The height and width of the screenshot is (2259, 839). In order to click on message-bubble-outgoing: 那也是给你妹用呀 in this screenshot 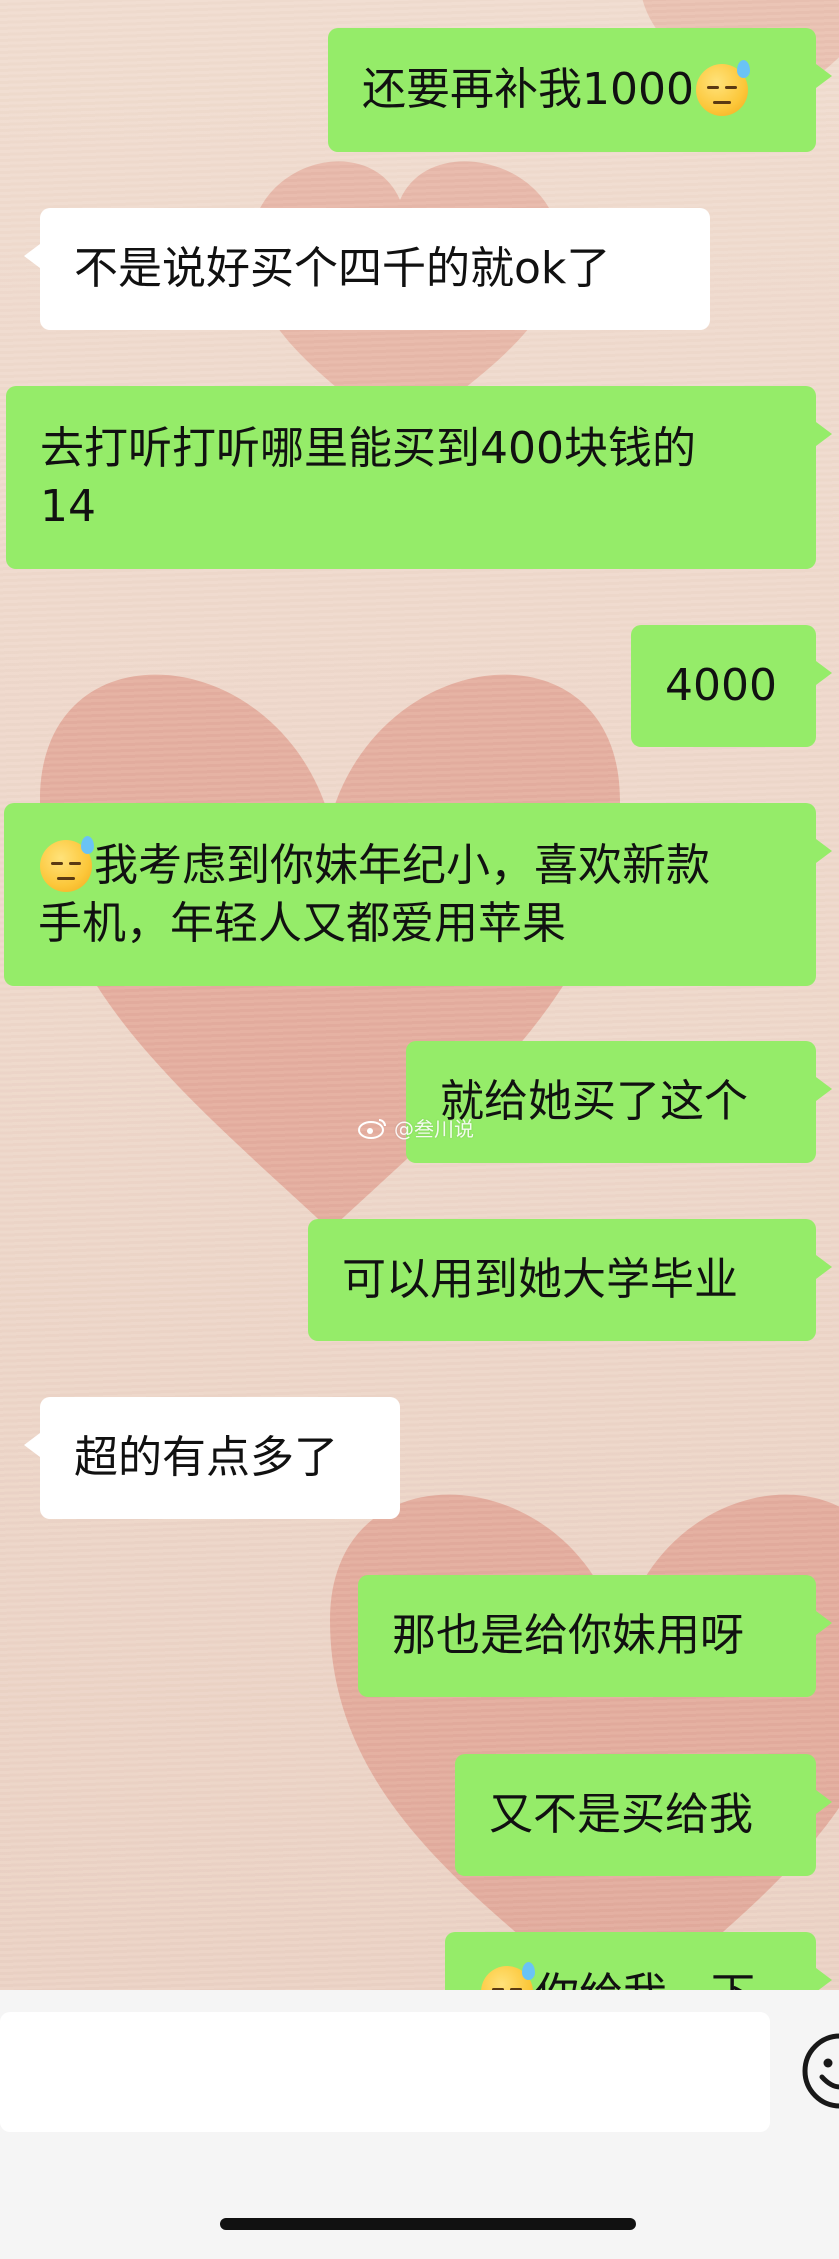, I will do `click(595, 1636)`.